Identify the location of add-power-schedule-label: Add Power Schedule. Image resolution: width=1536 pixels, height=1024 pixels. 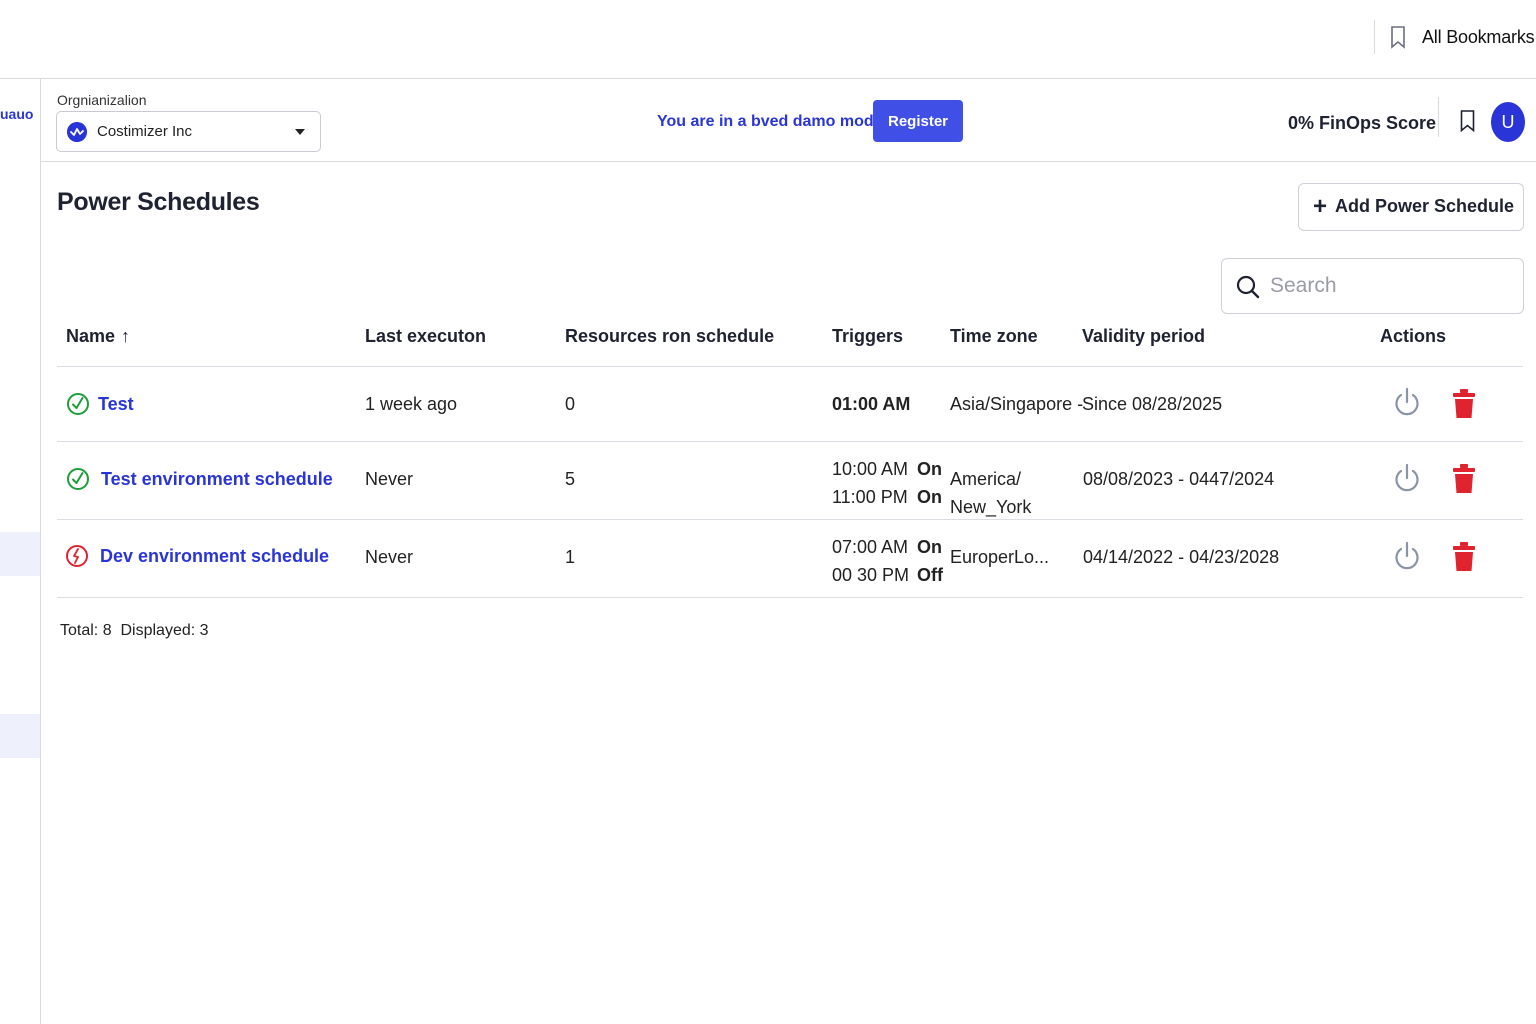
(1425, 206).